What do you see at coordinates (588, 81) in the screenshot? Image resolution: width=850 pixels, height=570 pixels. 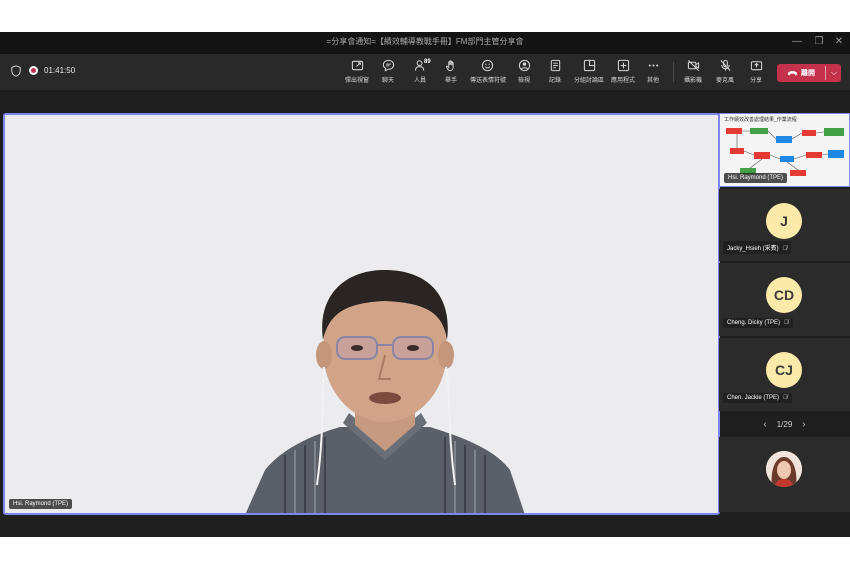 I see `breakout-rooms-label: 分組討論區` at bounding box center [588, 81].